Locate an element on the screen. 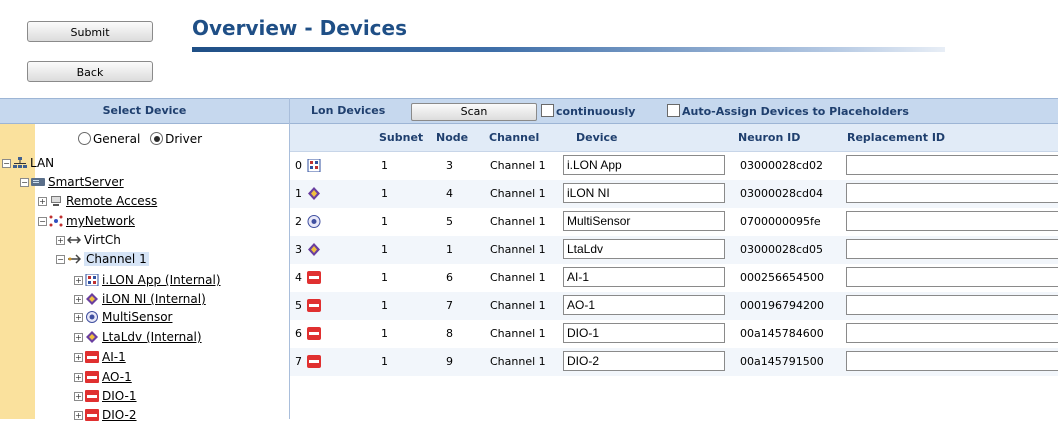  tree-label-lan: LAN is located at coordinates (42, 163).